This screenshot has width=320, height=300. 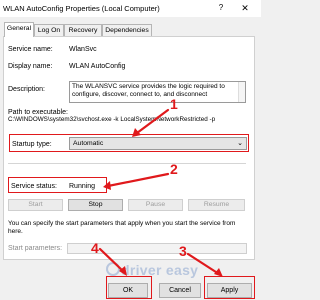 I want to click on tab-general: General, so click(x=19, y=29).